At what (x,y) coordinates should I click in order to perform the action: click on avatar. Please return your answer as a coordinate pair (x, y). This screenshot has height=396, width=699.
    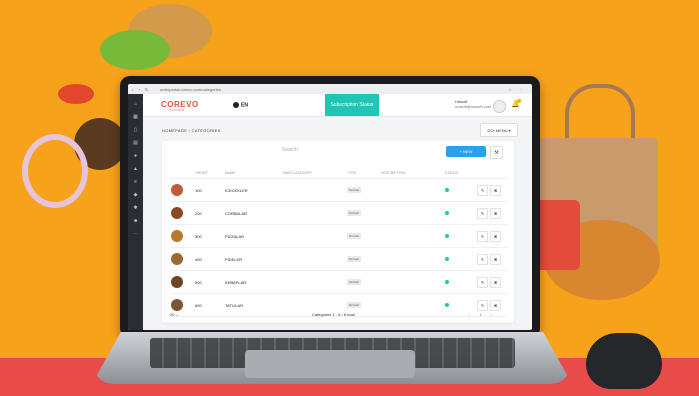
    Looking at the image, I should click on (499, 106).